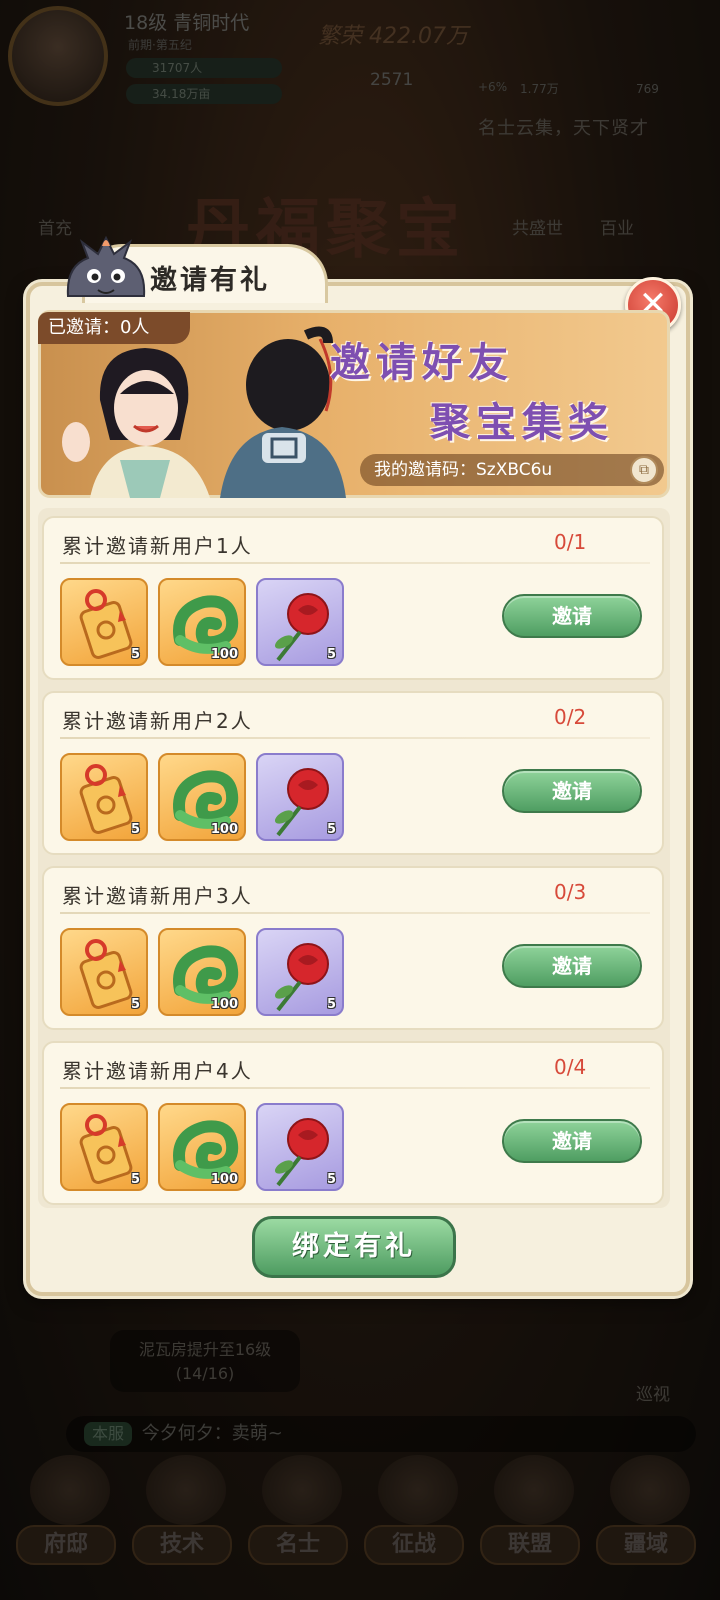 The image size is (720, 1600). What do you see at coordinates (570, 1067) in the screenshot?
I see `reward-row-progress: 0/4` at bounding box center [570, 1067].